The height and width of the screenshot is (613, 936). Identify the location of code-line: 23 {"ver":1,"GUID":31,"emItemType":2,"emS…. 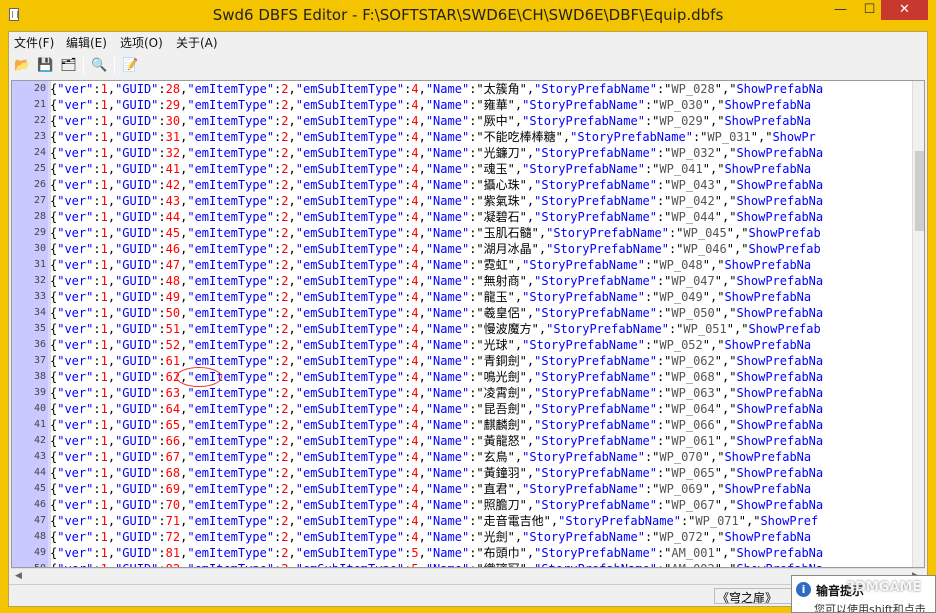
(462, 137).